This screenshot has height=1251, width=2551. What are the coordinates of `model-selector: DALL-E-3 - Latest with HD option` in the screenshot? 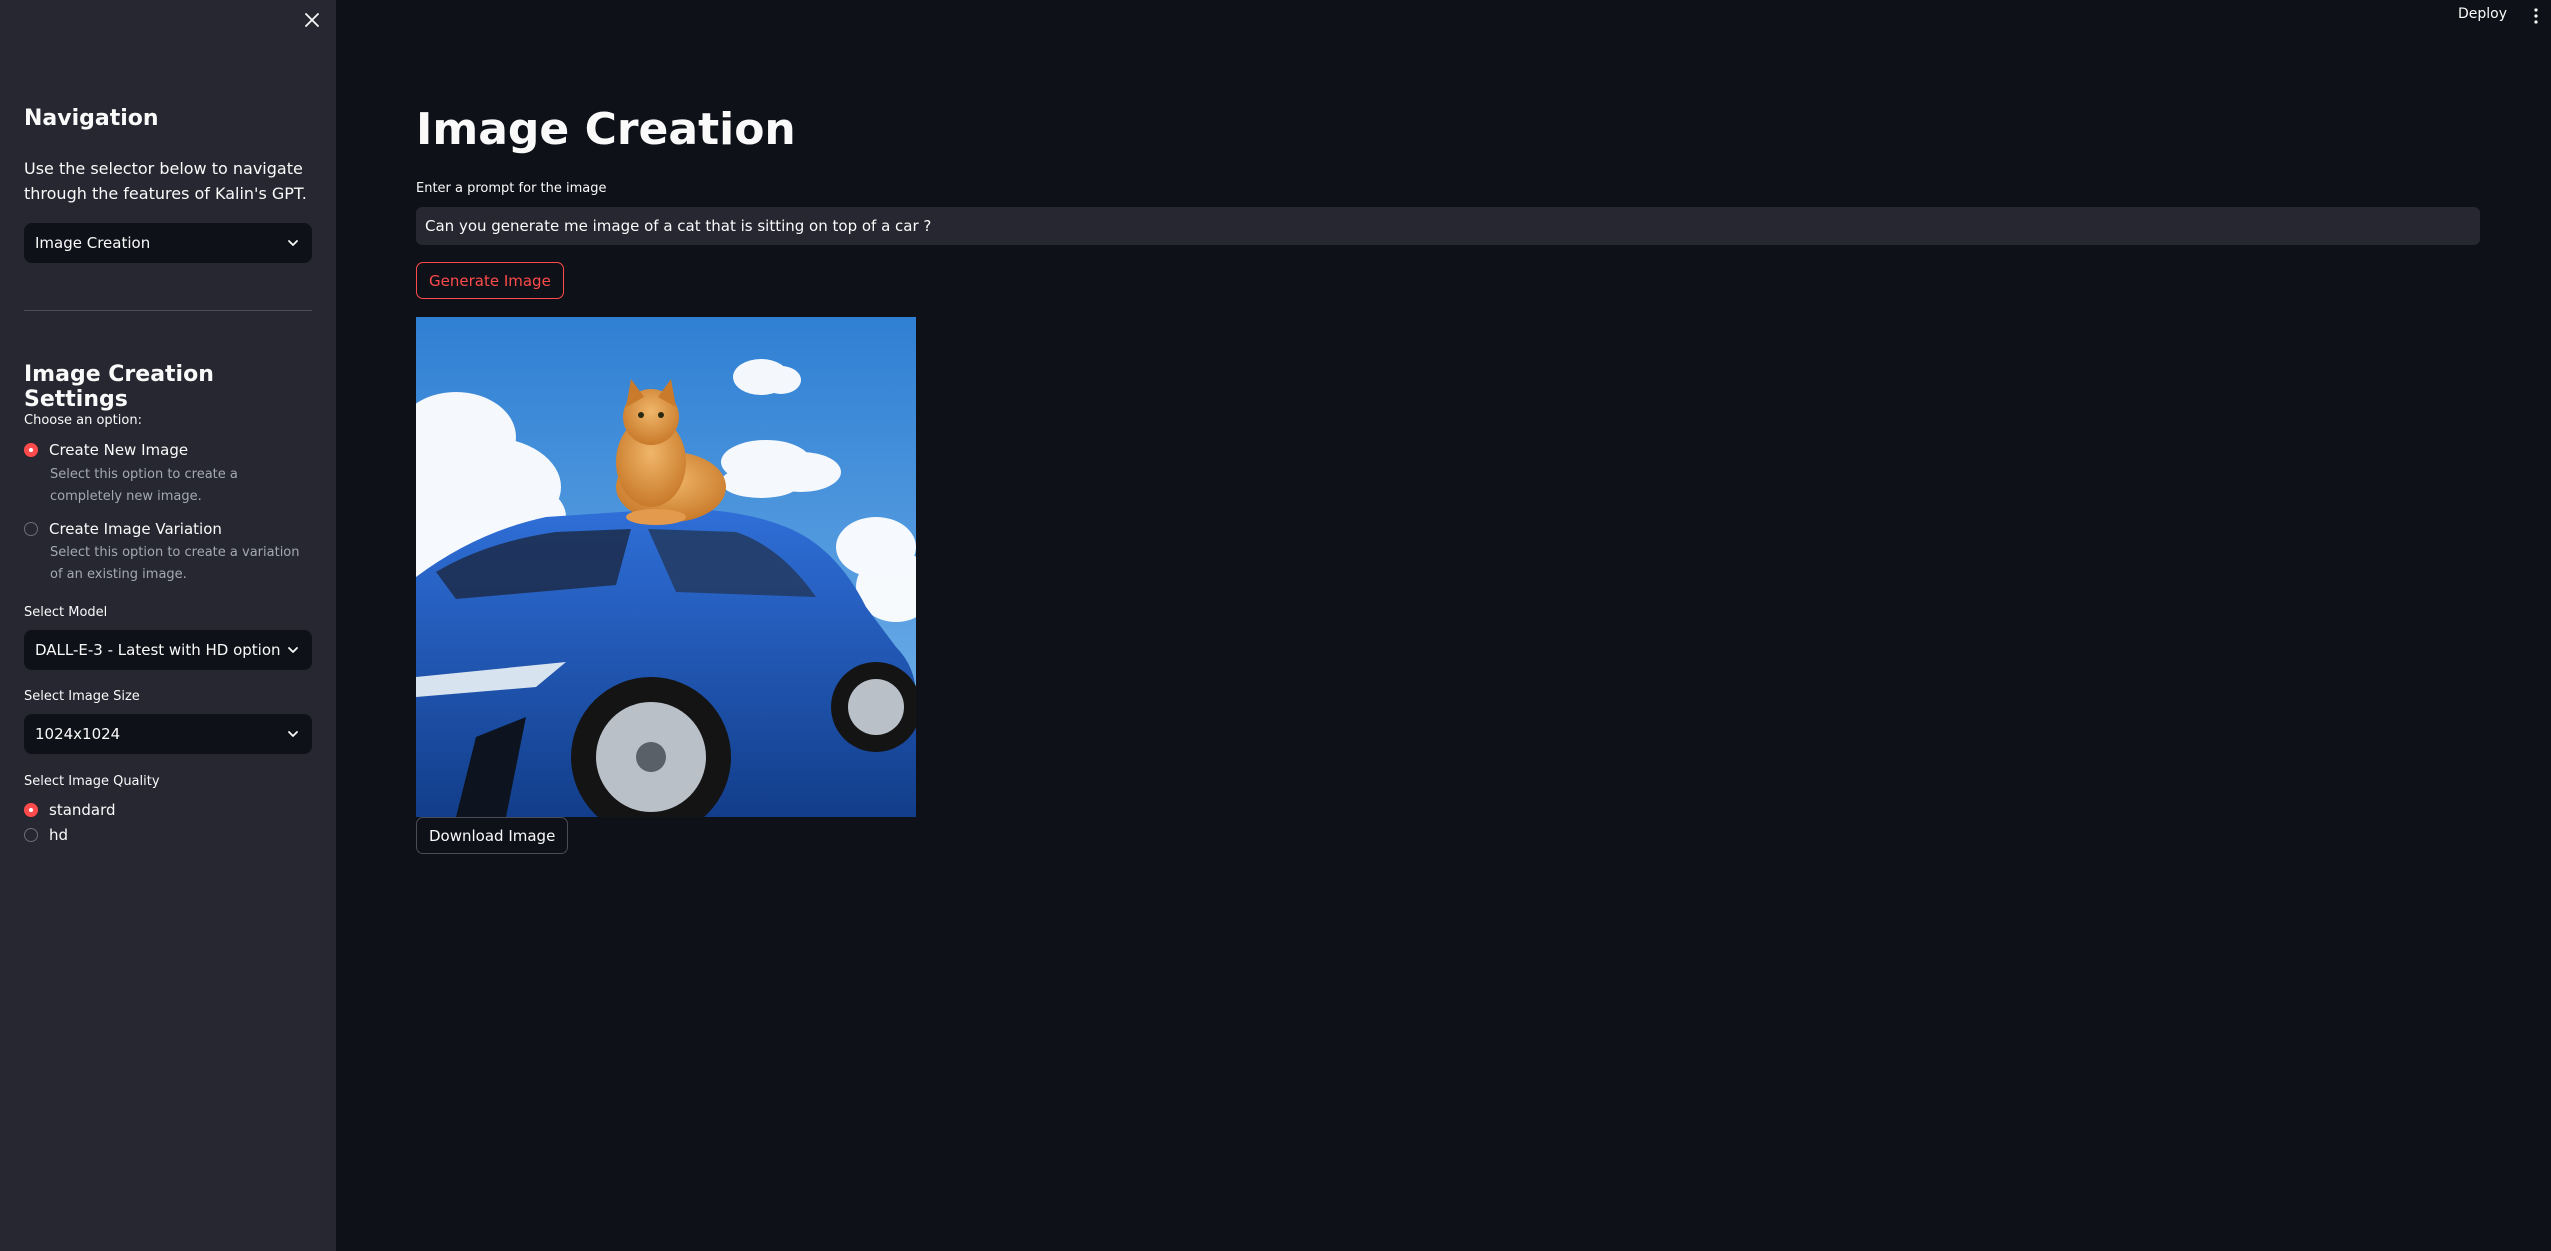 It's located at (168, 650).